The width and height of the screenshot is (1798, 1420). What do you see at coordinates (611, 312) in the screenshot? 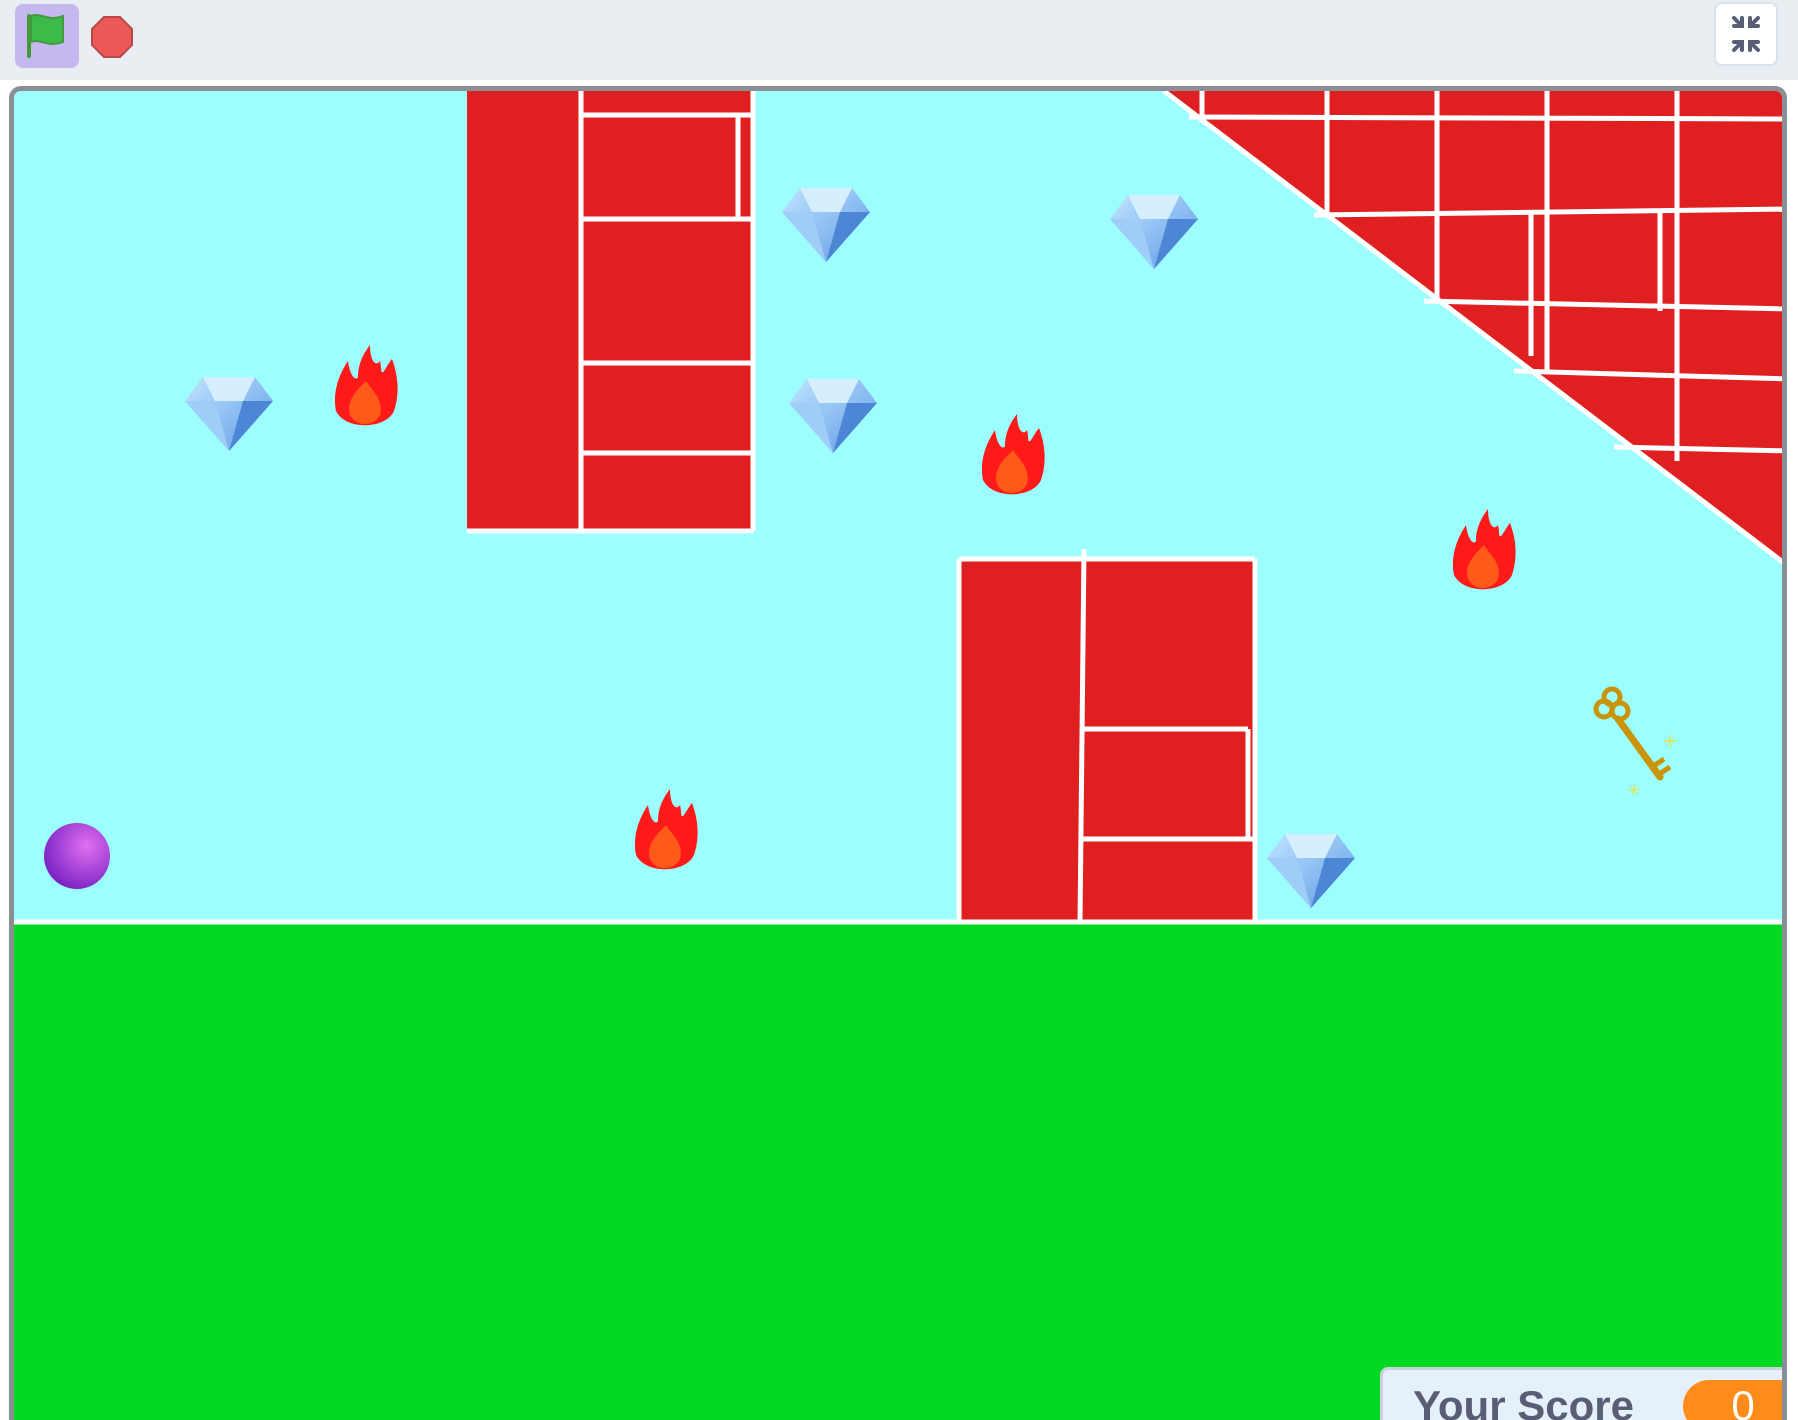
I see `top-brick-column` at bounding box center [611, 312].